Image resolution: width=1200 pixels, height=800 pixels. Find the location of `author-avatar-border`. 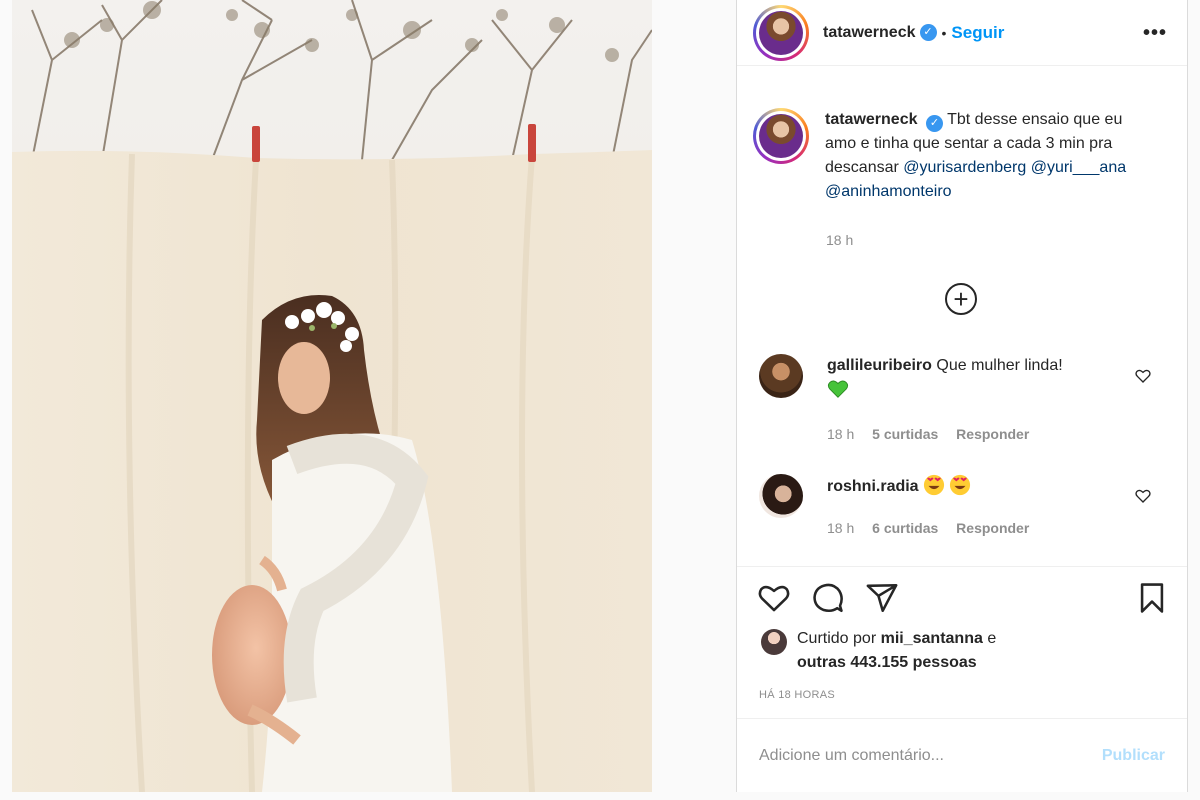

author-avatar-border is located at coordinates (781, 32).